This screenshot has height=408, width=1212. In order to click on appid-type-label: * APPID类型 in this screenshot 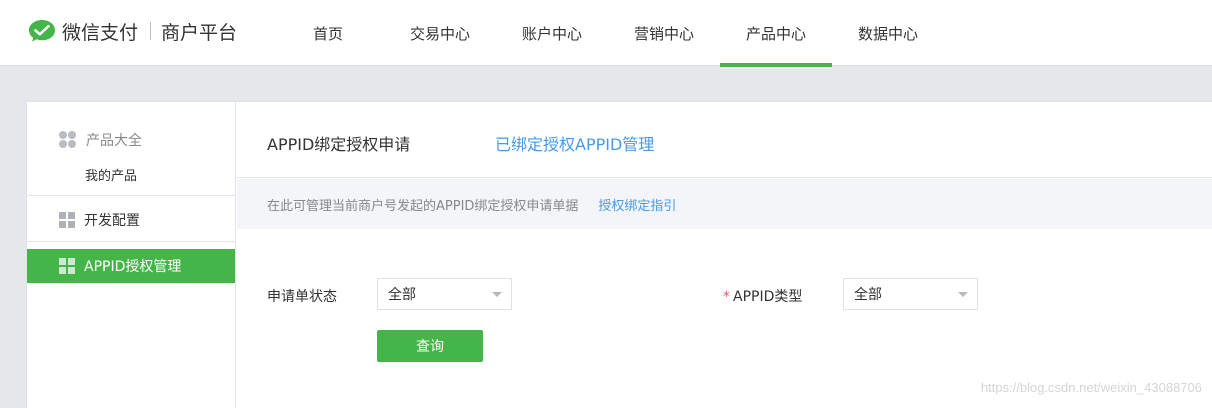, I will do `click(762, 296)`.